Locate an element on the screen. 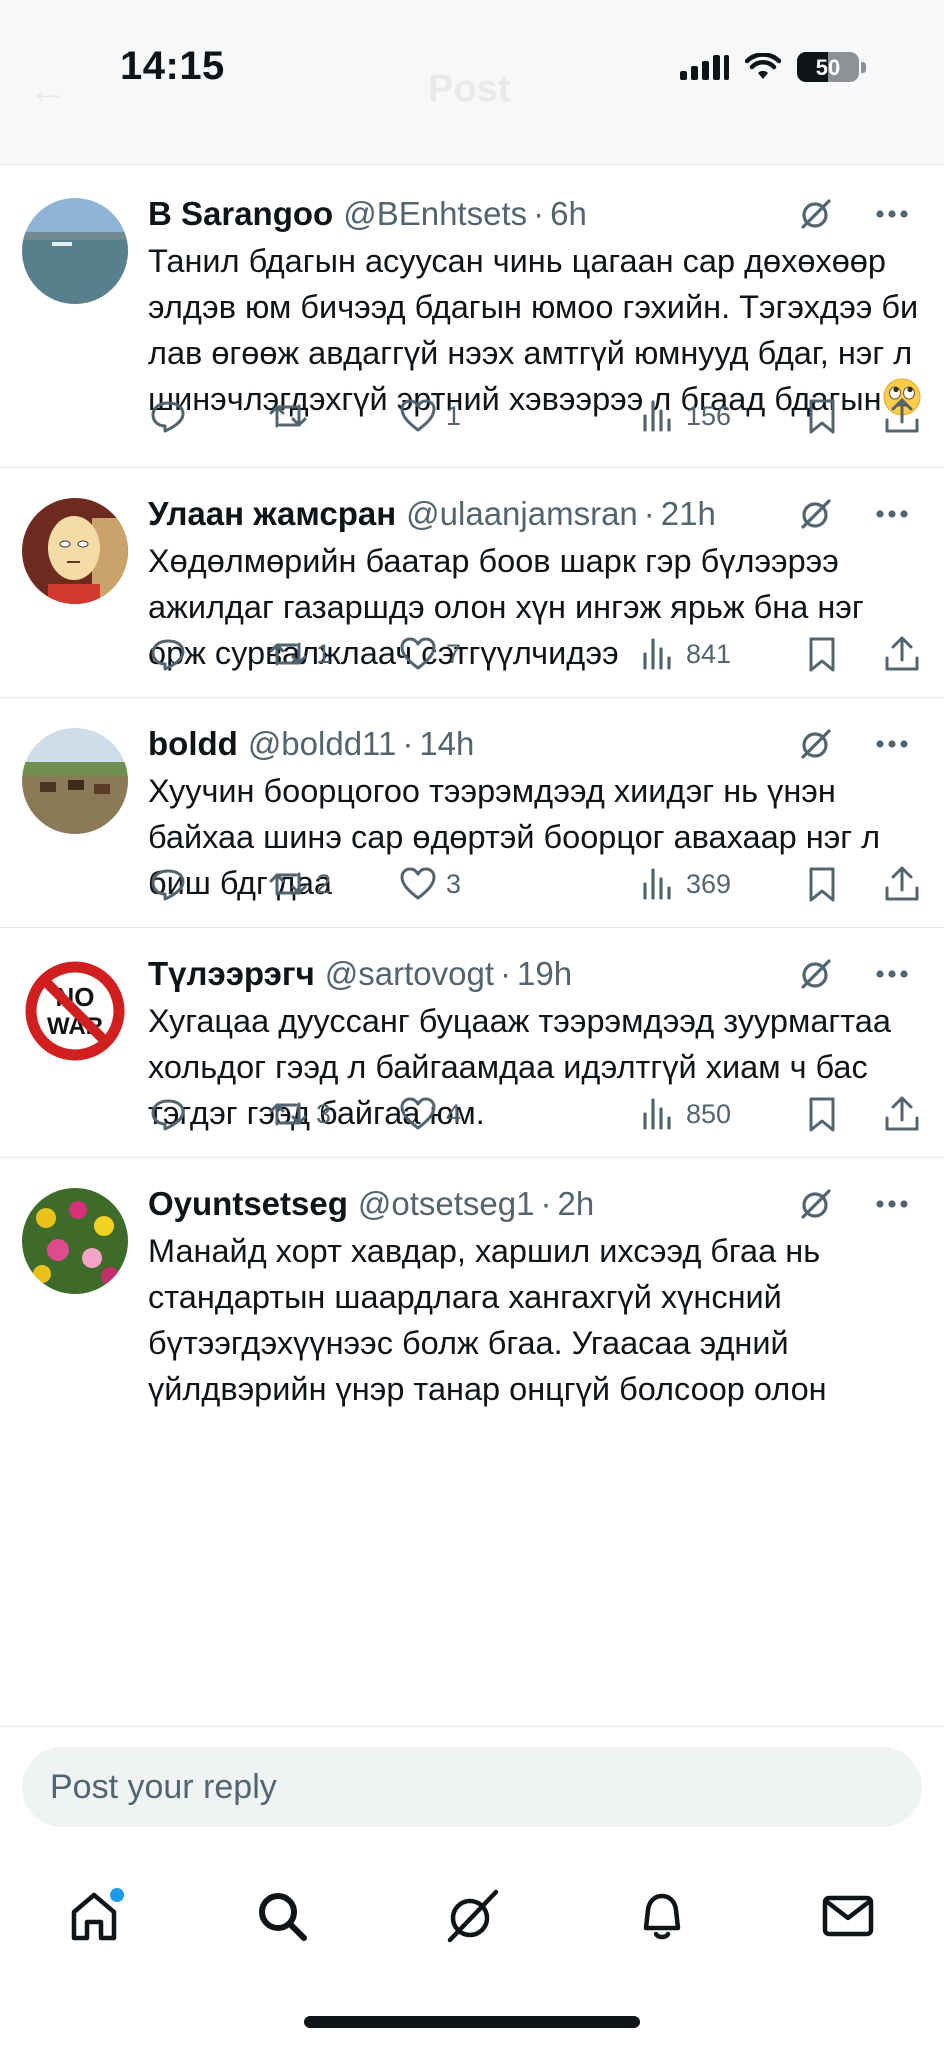  views-button: 850 is located at coordinates (684, 1114).